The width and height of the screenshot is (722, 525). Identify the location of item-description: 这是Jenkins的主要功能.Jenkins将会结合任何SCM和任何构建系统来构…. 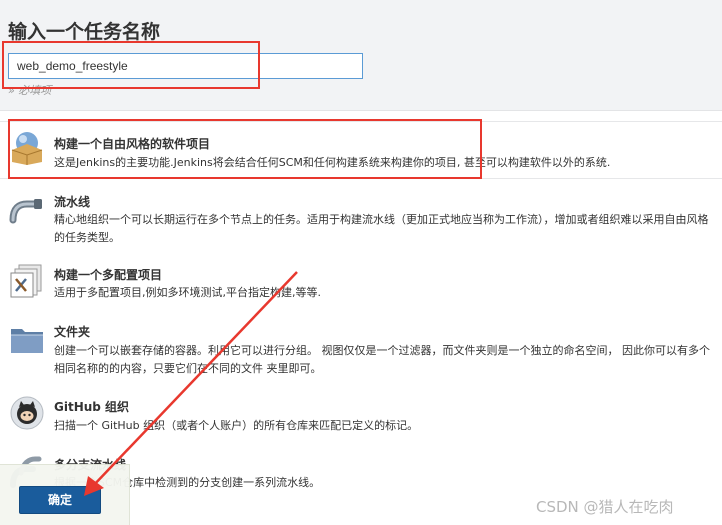
(332, 162).